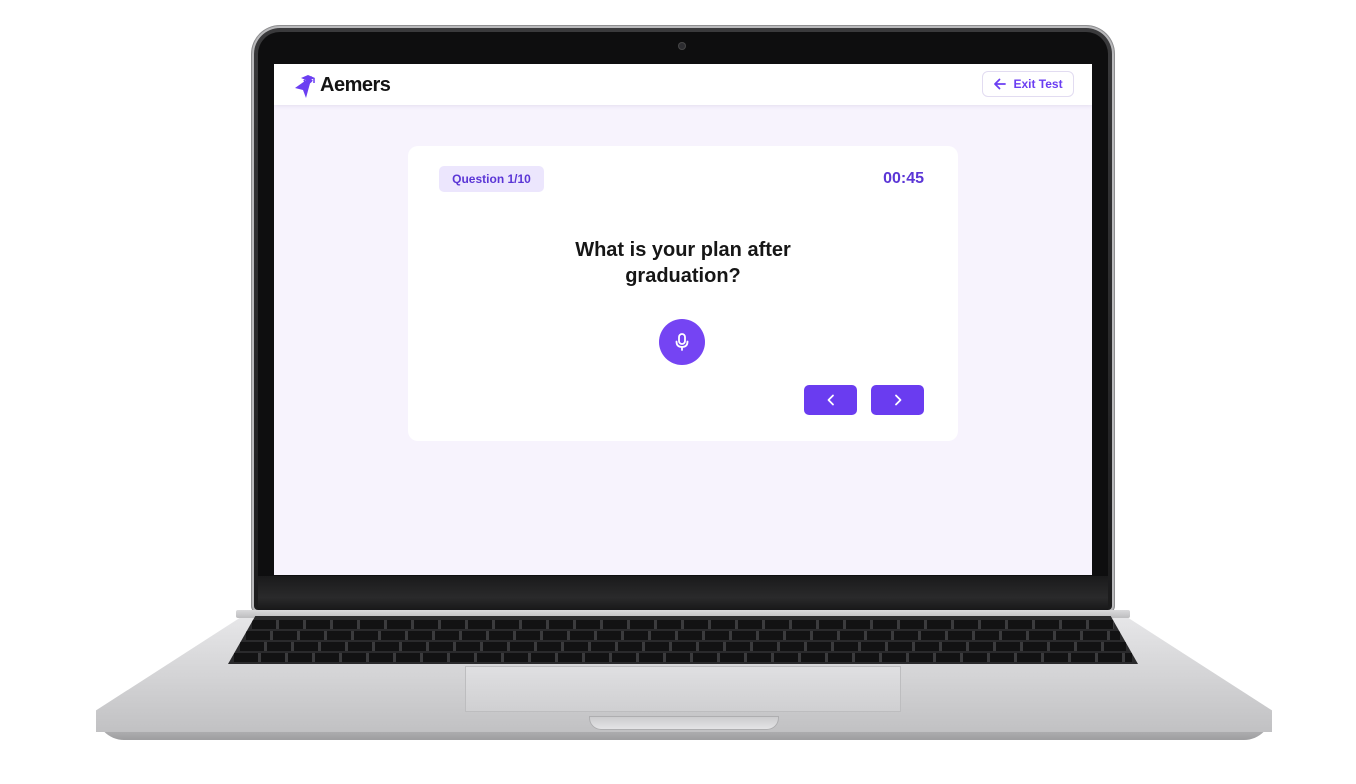 Image resolution: width=1356 pixels, height=784 pixels. I want to click on brand-name: Aemers, so click(355, 84).